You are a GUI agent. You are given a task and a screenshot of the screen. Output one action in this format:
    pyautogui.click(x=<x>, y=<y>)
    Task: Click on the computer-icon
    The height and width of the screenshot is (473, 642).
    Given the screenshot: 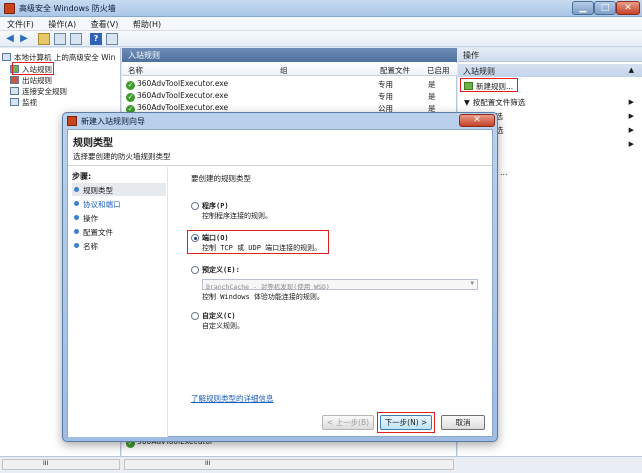 What is the action you would take?
    pyautogui.click(x=6, y=57)
    